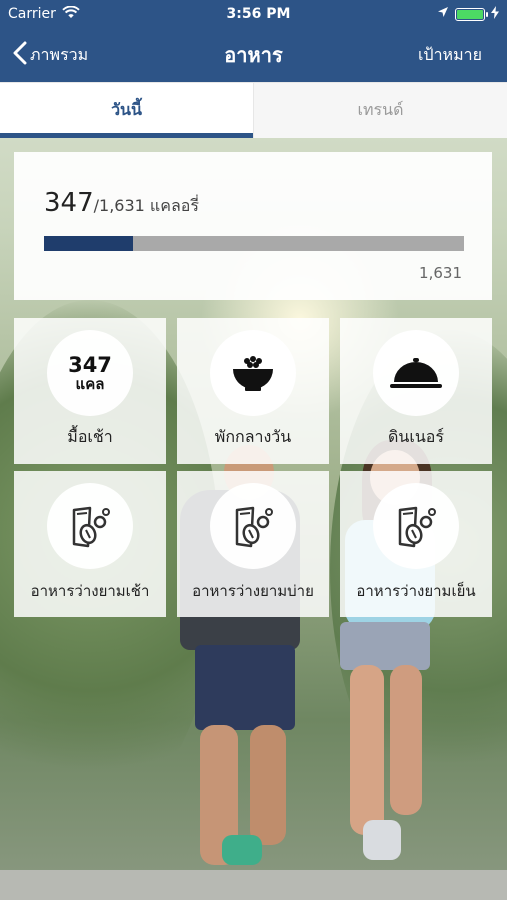 This screenshot has width=507, height=900. Describe the element at coordinates (495, 14) in the screenshot. I see `charging-bolt-icon` at that location.